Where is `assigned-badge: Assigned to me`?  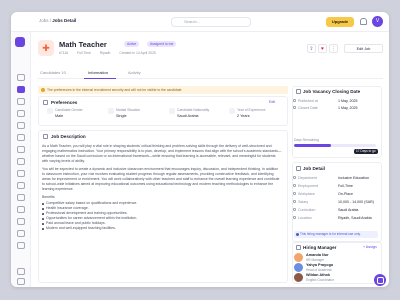 assigned-badge: Assigned to me is located at coordinates (162, 44).